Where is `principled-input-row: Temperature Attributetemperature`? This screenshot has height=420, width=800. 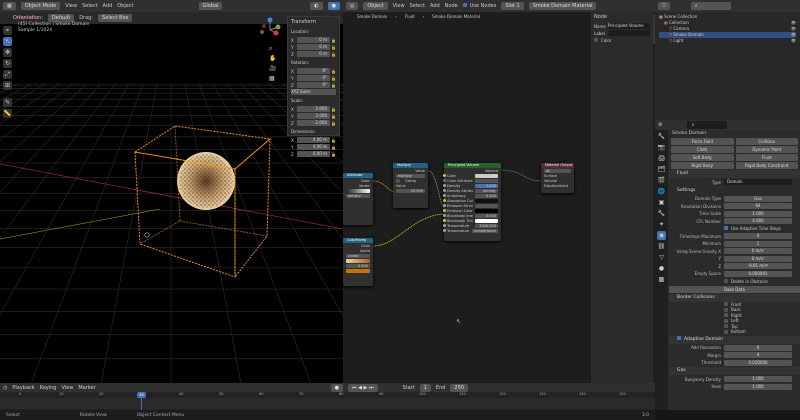 principled-input-row: Temperature Attributetemperature is located at coordinates (471, 230).